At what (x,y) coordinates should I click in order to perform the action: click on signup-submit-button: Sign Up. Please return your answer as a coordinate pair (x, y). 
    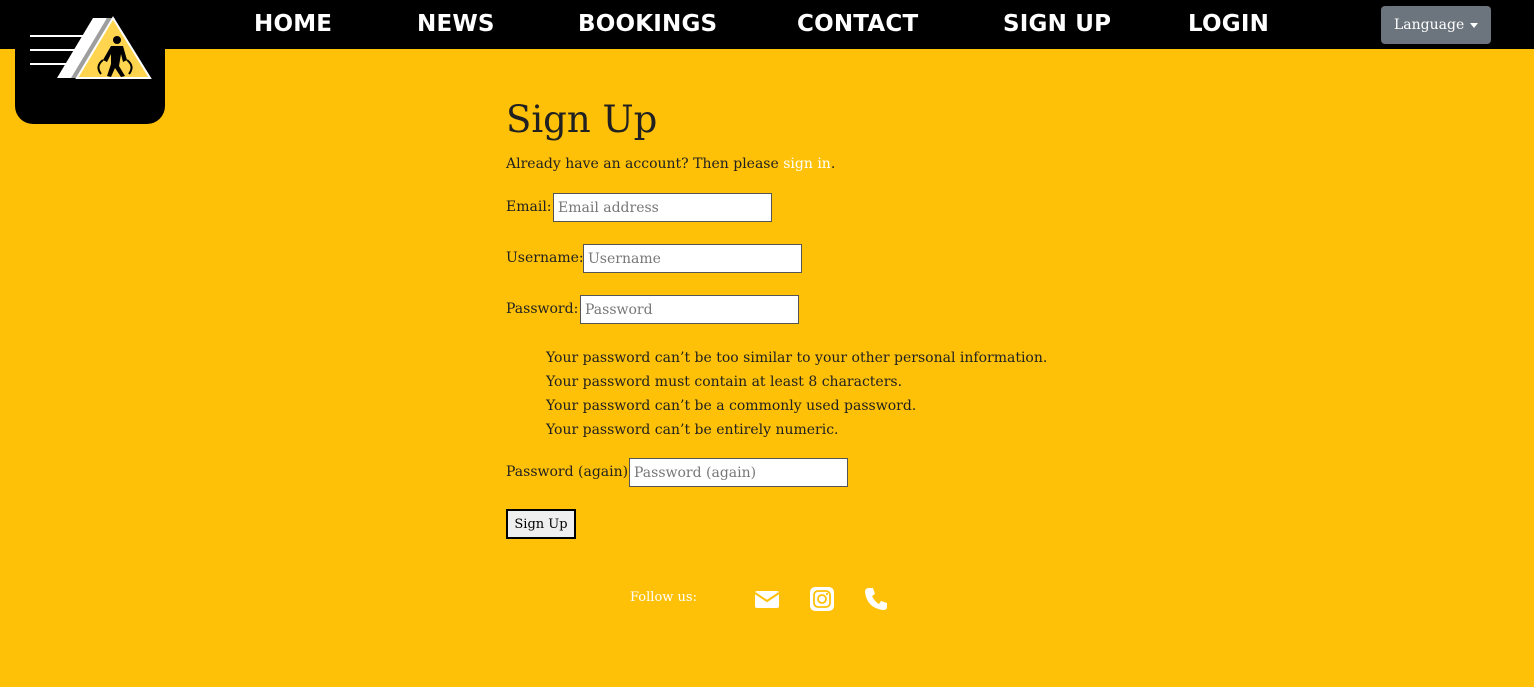
    Looking at the image, I should click on (541, 524).